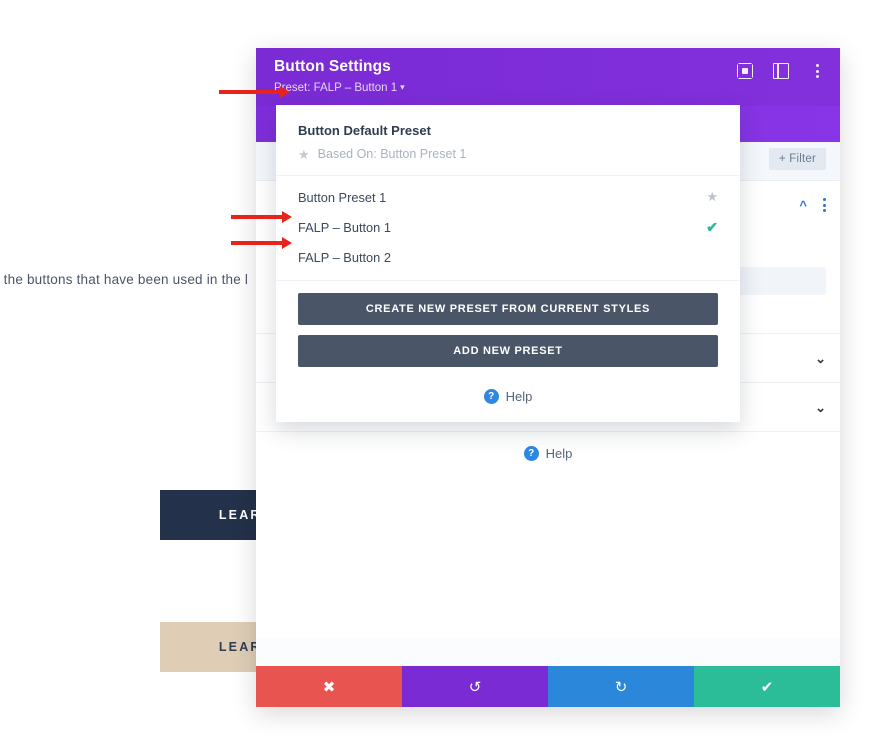  Describe the element at coordinates (745, 71) in the screenshot. I see `focus-mode-icon` at that location.